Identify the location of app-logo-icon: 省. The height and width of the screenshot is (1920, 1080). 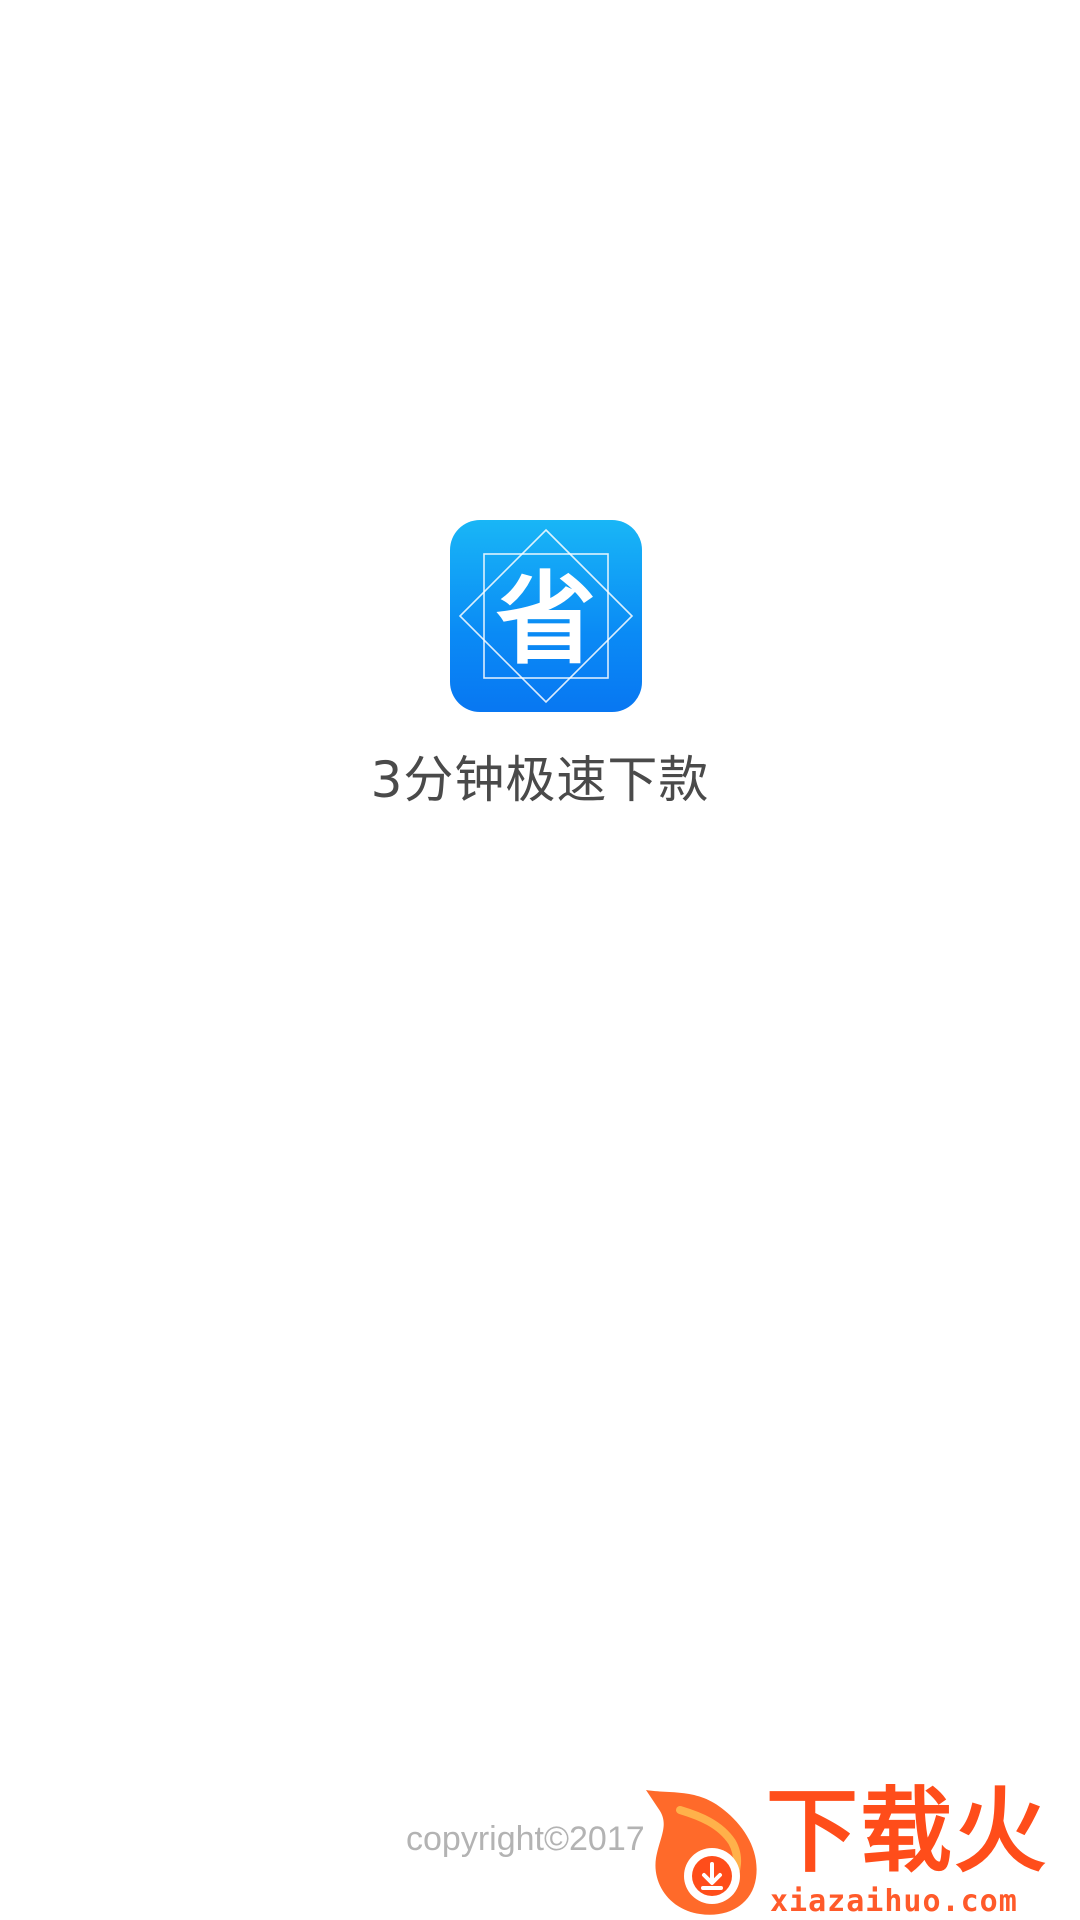
(546, 616).